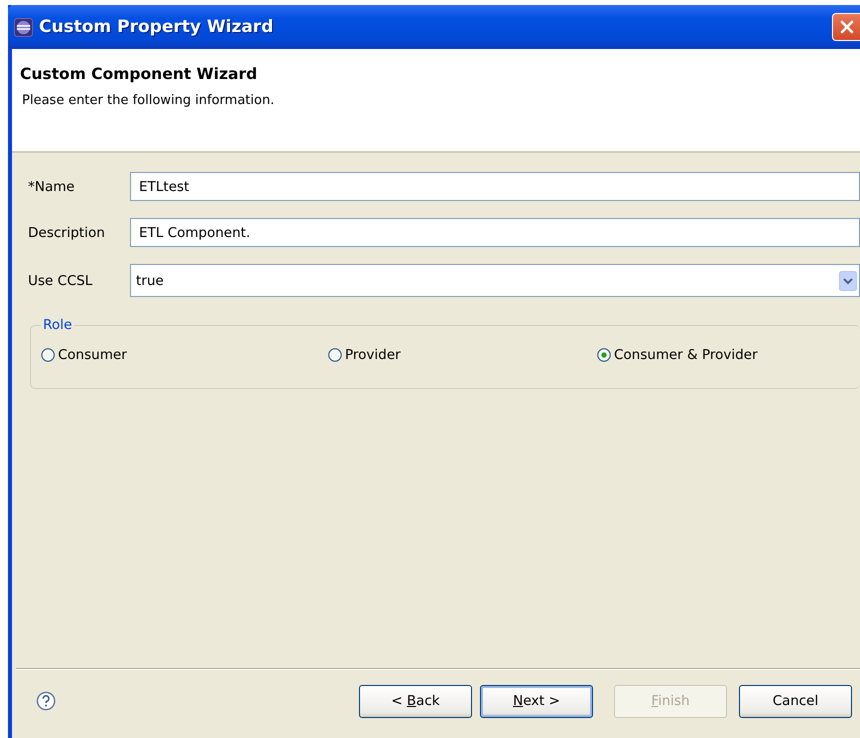 The image size is (860, 738). Describe the element at coordinates (139, 74) in the screenshot. I see `page-title: Custom Component Wizard` at that location.